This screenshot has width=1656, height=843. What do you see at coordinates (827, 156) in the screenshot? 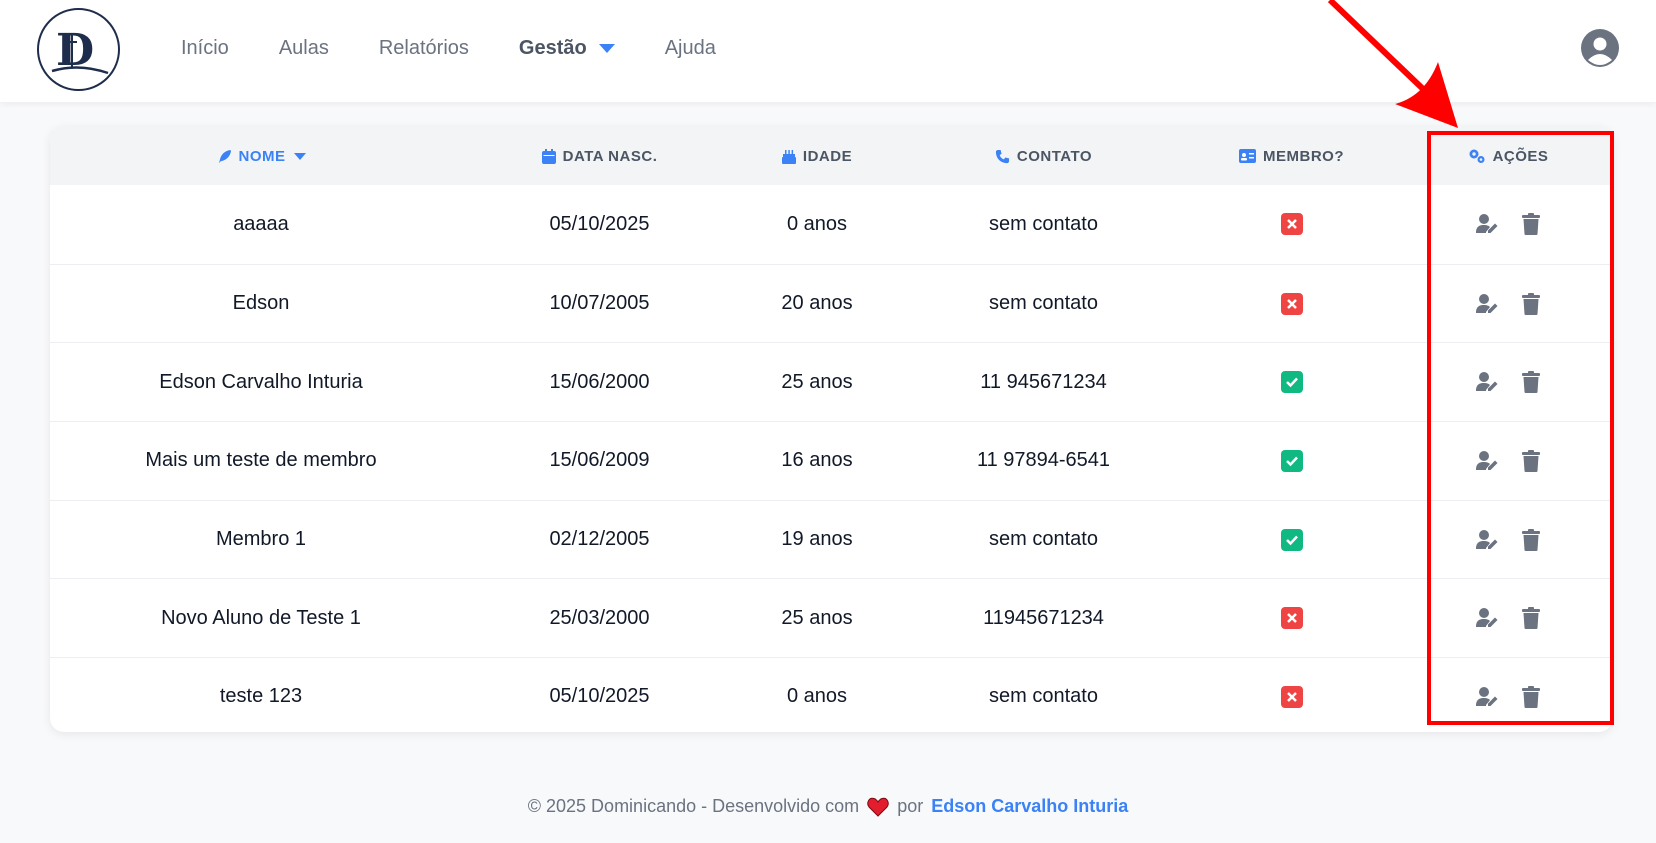
I see `column-label-idade: IDADE` at bounding box center [827, 156].